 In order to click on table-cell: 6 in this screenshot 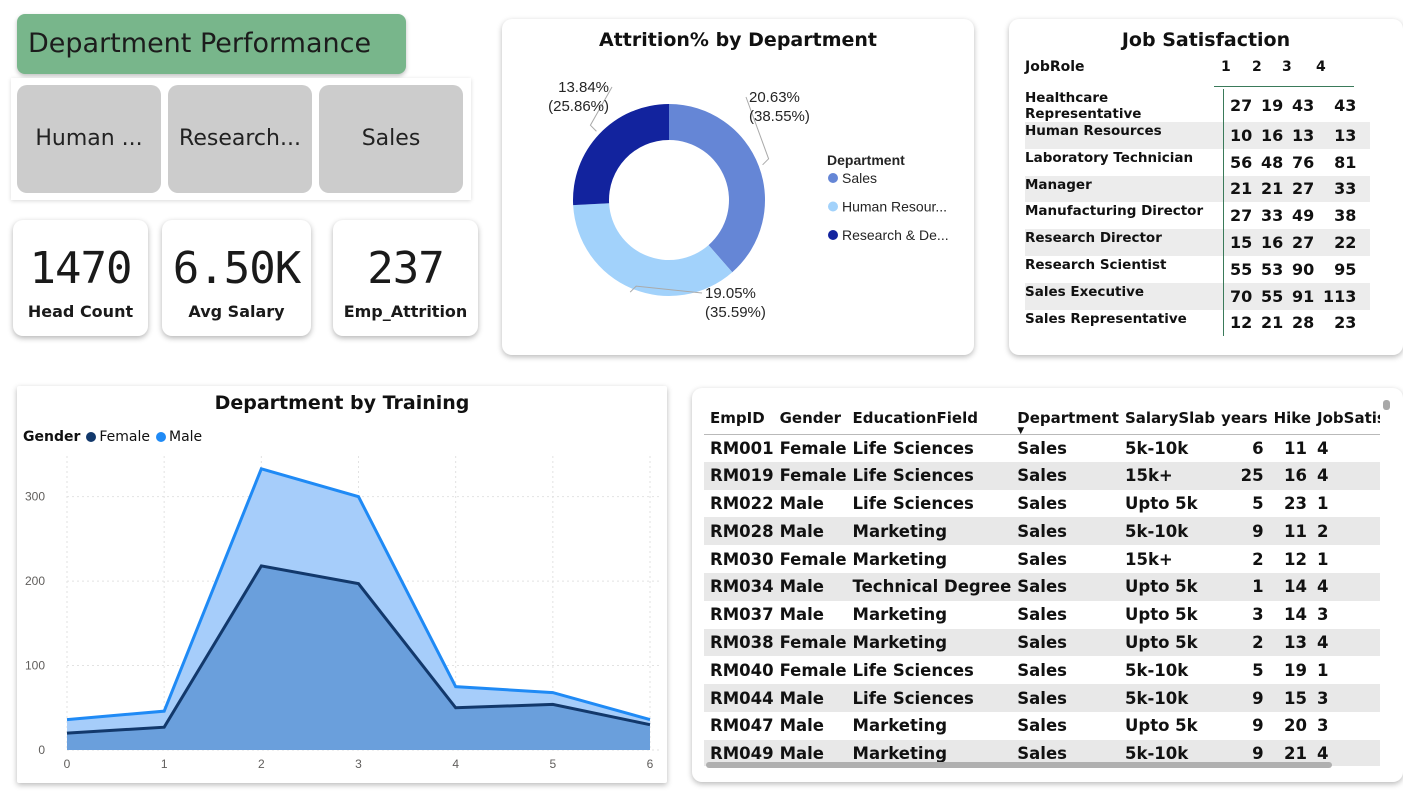, I will do `click(1258, 448)`.